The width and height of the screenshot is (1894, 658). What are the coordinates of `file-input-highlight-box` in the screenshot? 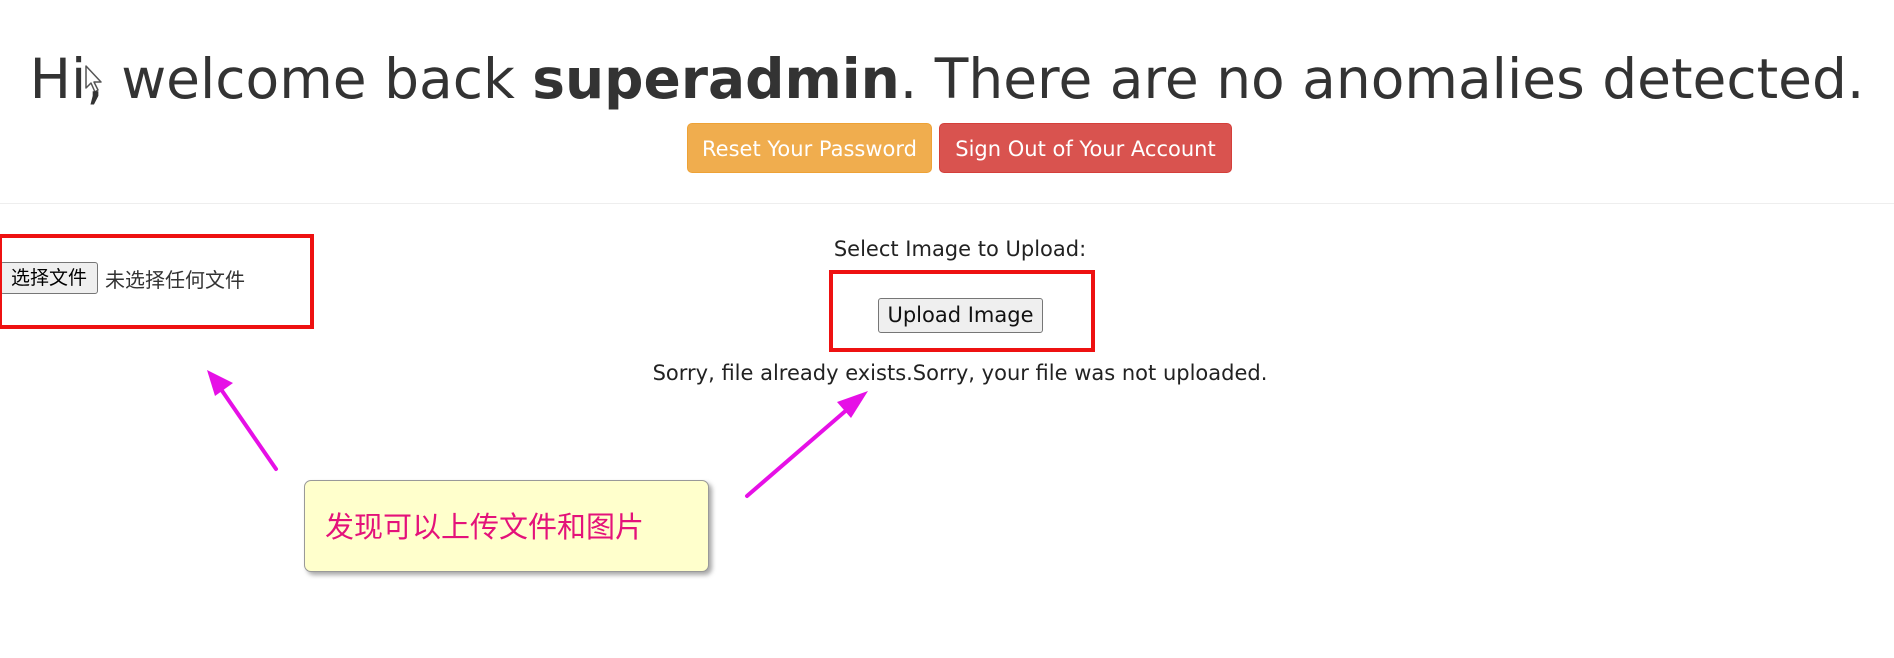 It's located at (157, 281).